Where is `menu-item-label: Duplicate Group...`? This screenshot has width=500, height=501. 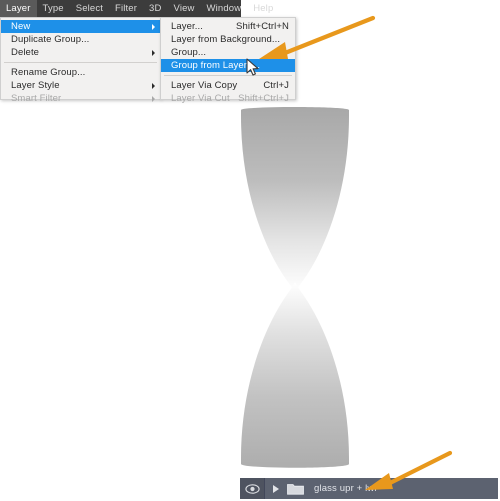
menu-item-label: Duplicate Group... is located at coordinates (50, 39).